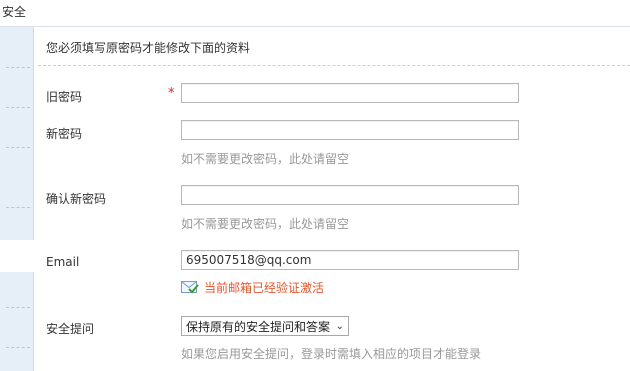 This screenshot has width=630, height=371. Describe the element at coordinates (64, 134) in the screenshot. I see `new-password-label: 新密码` at that location.